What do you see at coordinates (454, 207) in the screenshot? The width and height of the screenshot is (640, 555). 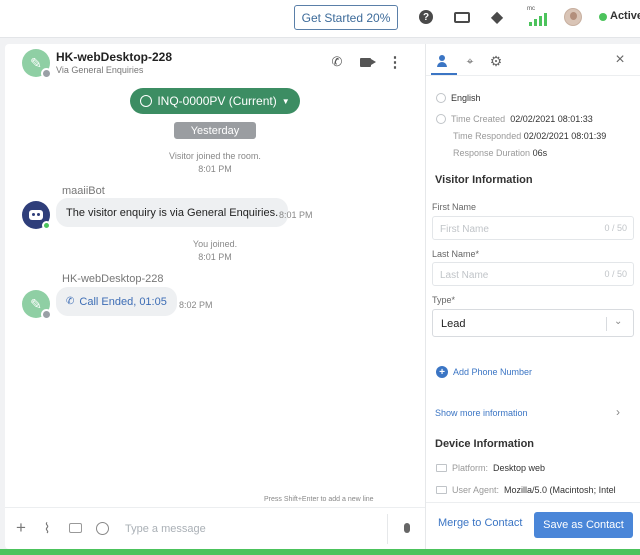 I see `first-name-label: First Name` at bounding box center [454, 207].